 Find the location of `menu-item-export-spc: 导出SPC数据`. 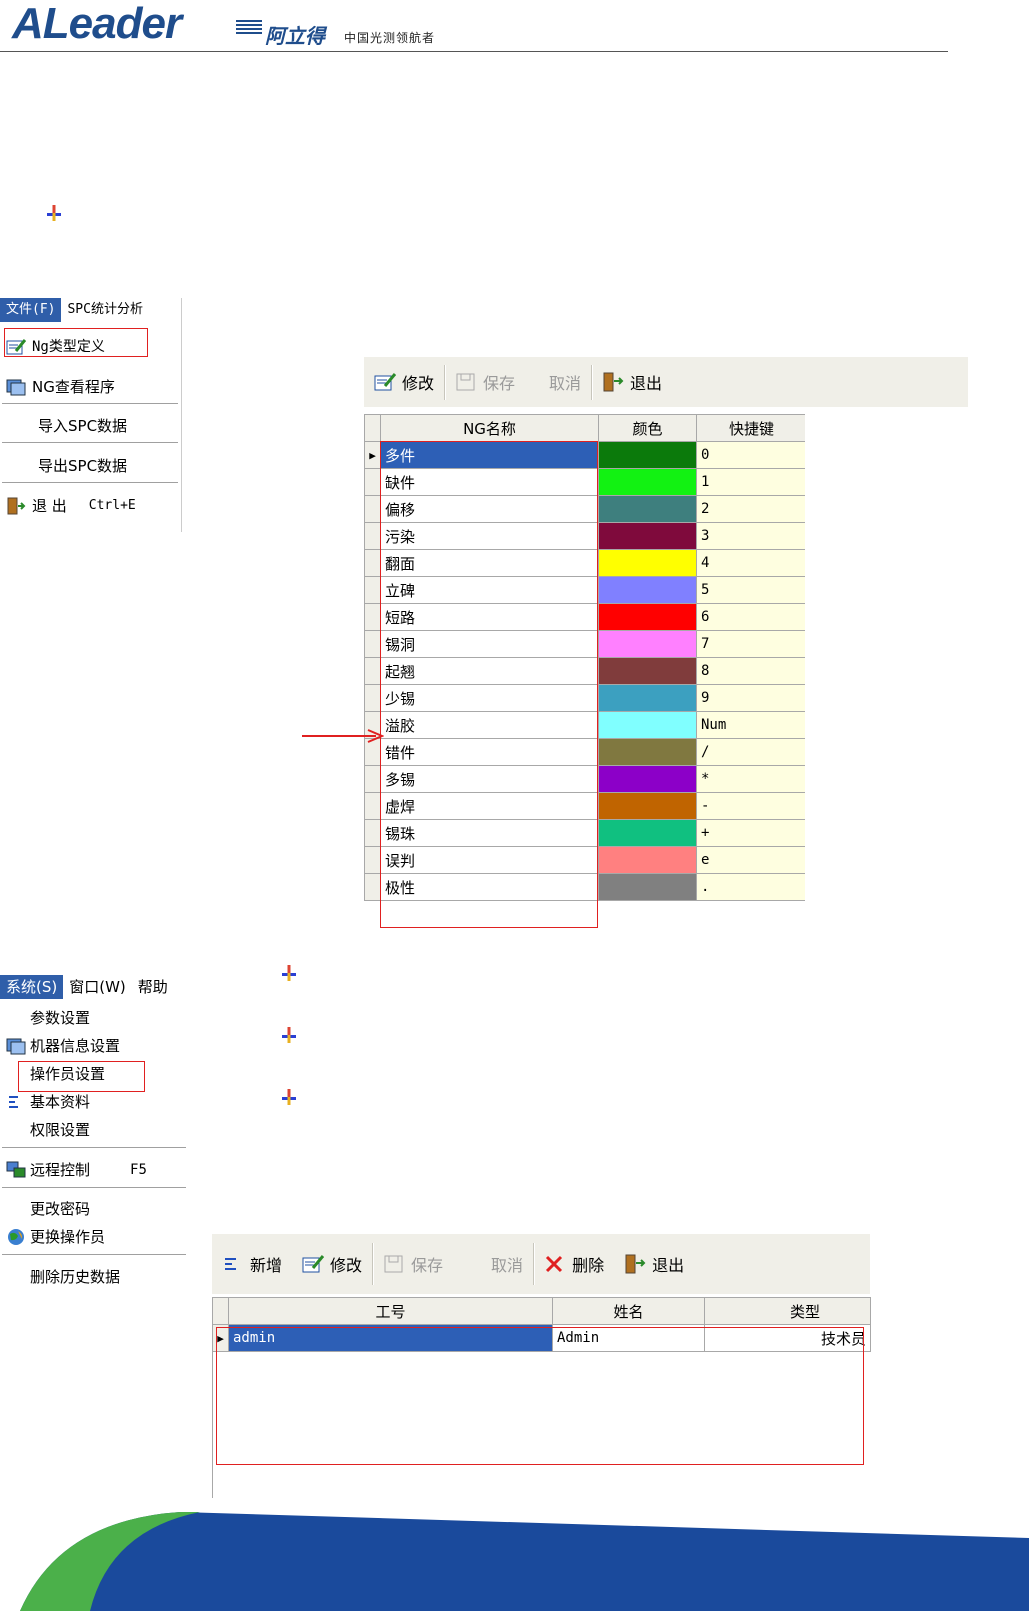

menu-item-export-spc: 导出SPC数据 is located at coordinates (63, 466).